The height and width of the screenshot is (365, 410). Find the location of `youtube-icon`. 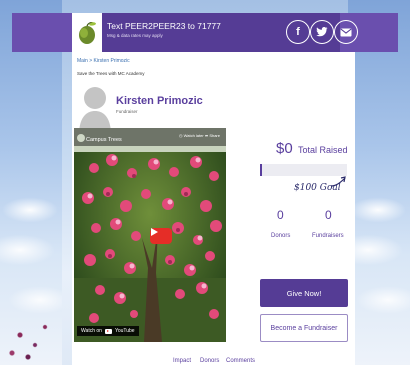

youtube-icon is located at coordinates (108, 331).